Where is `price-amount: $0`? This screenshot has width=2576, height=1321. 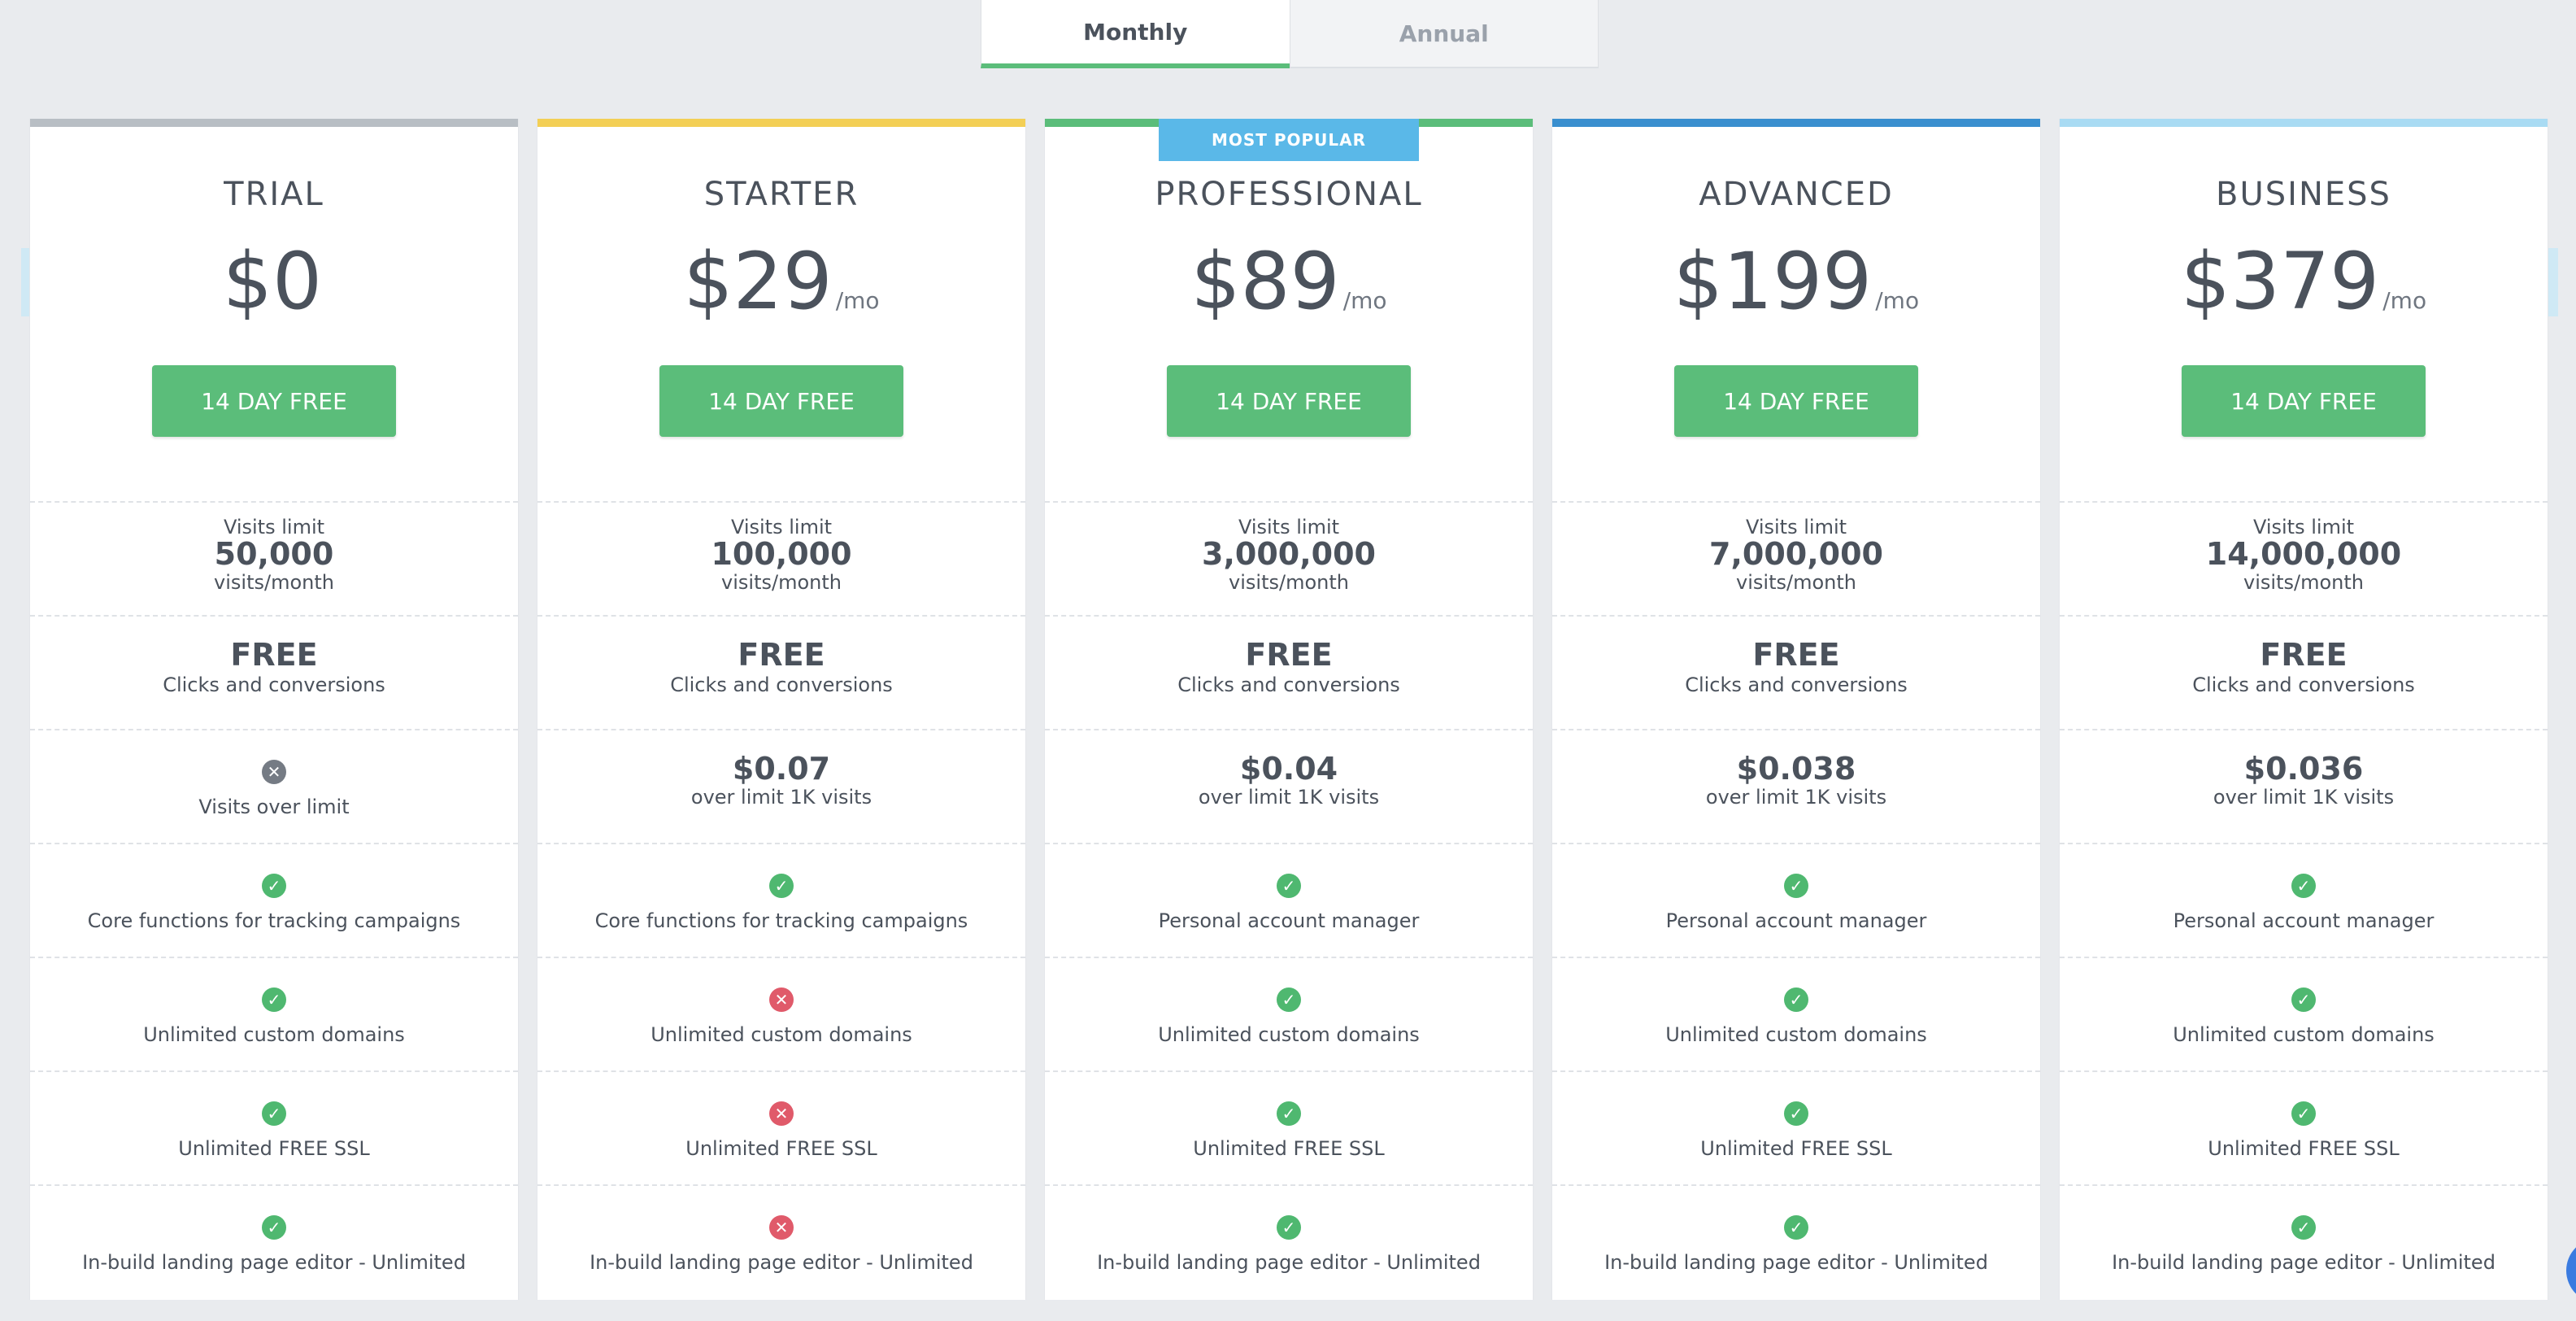 price-amount: $0 is located at coordinates (273, 281).